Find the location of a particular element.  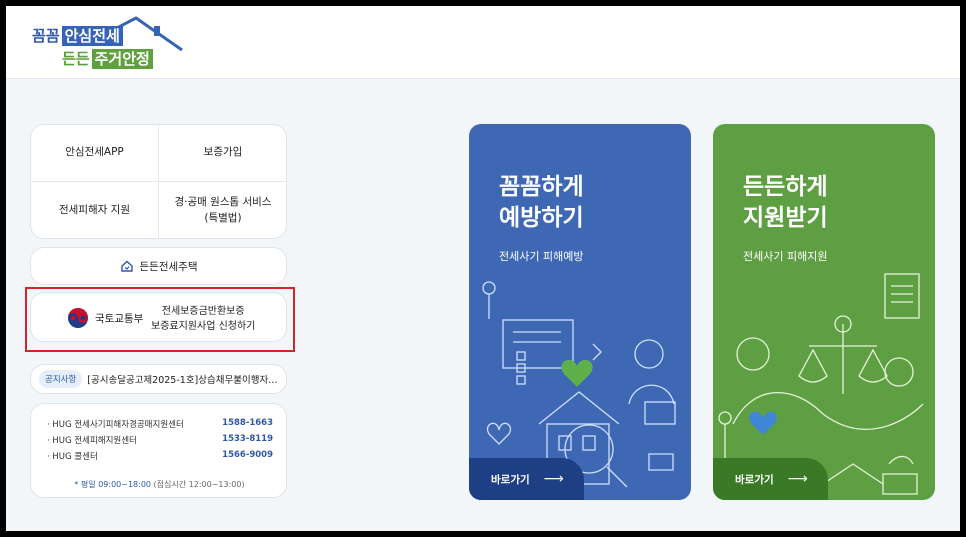

logo-text-box: 안심전세 is located at coordinates (92, 36).